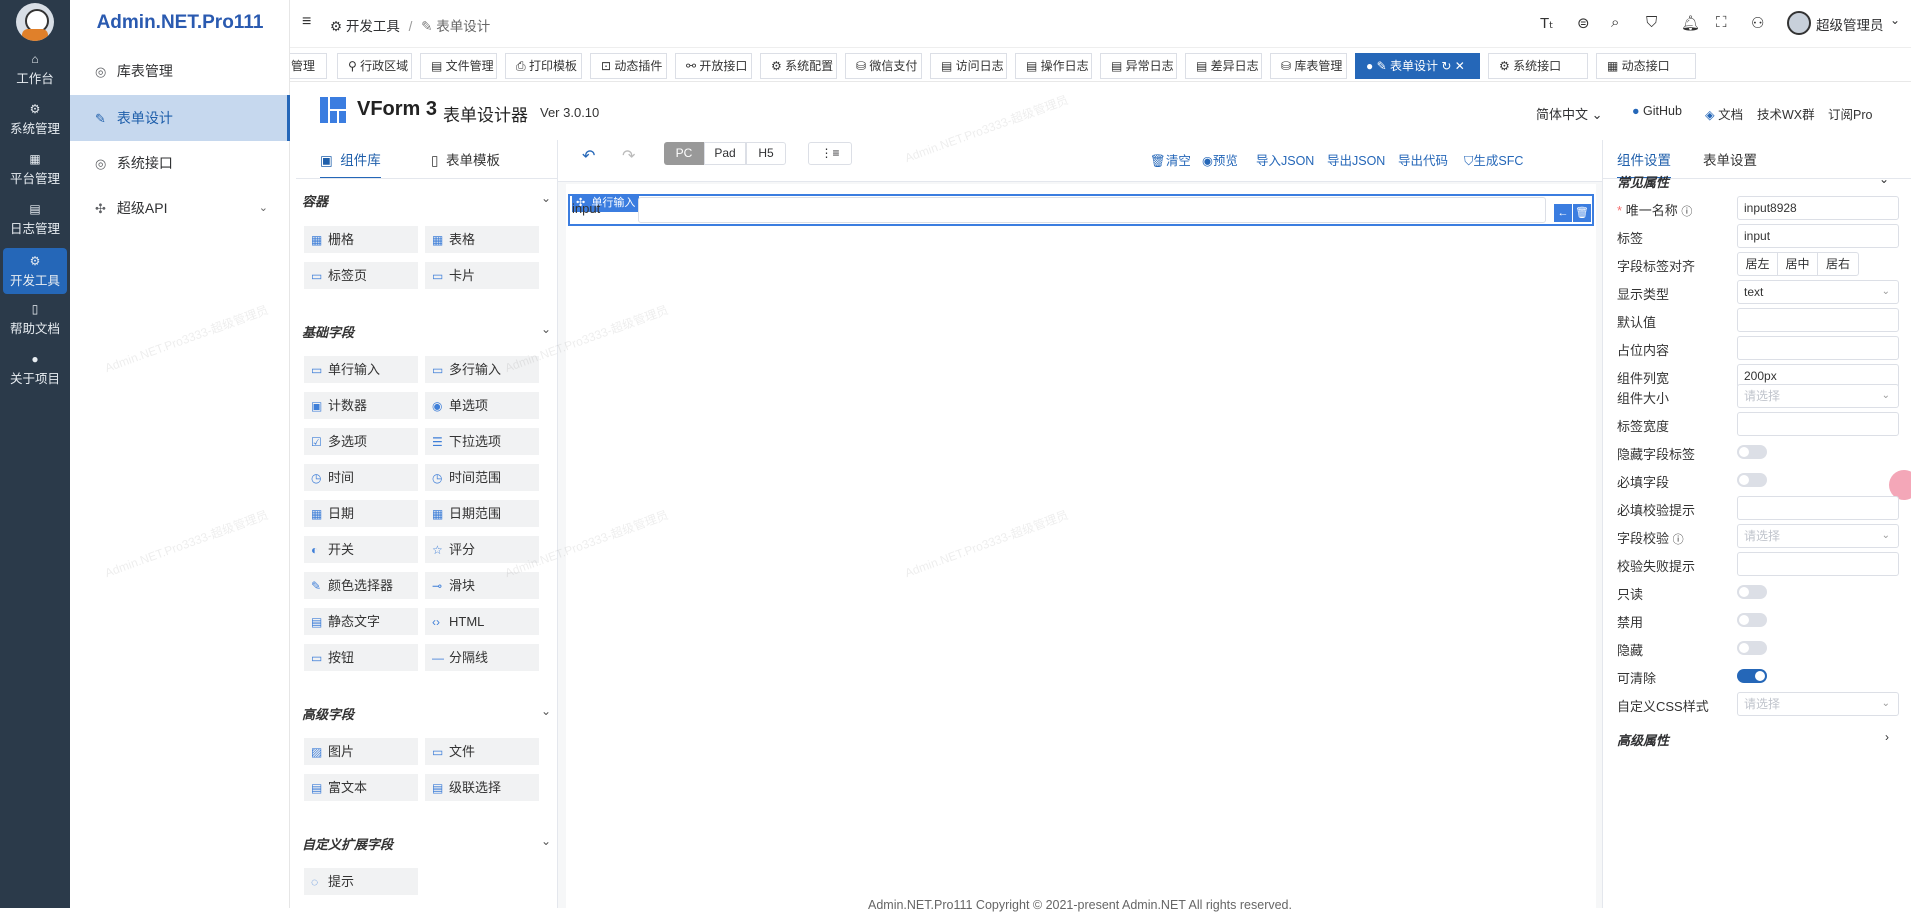  What do you see at coordinates (1818, 704) in the screenshot?
I see `prop-custom-css-select: 请选择 ⌄` at bounding box center [1818, 704].